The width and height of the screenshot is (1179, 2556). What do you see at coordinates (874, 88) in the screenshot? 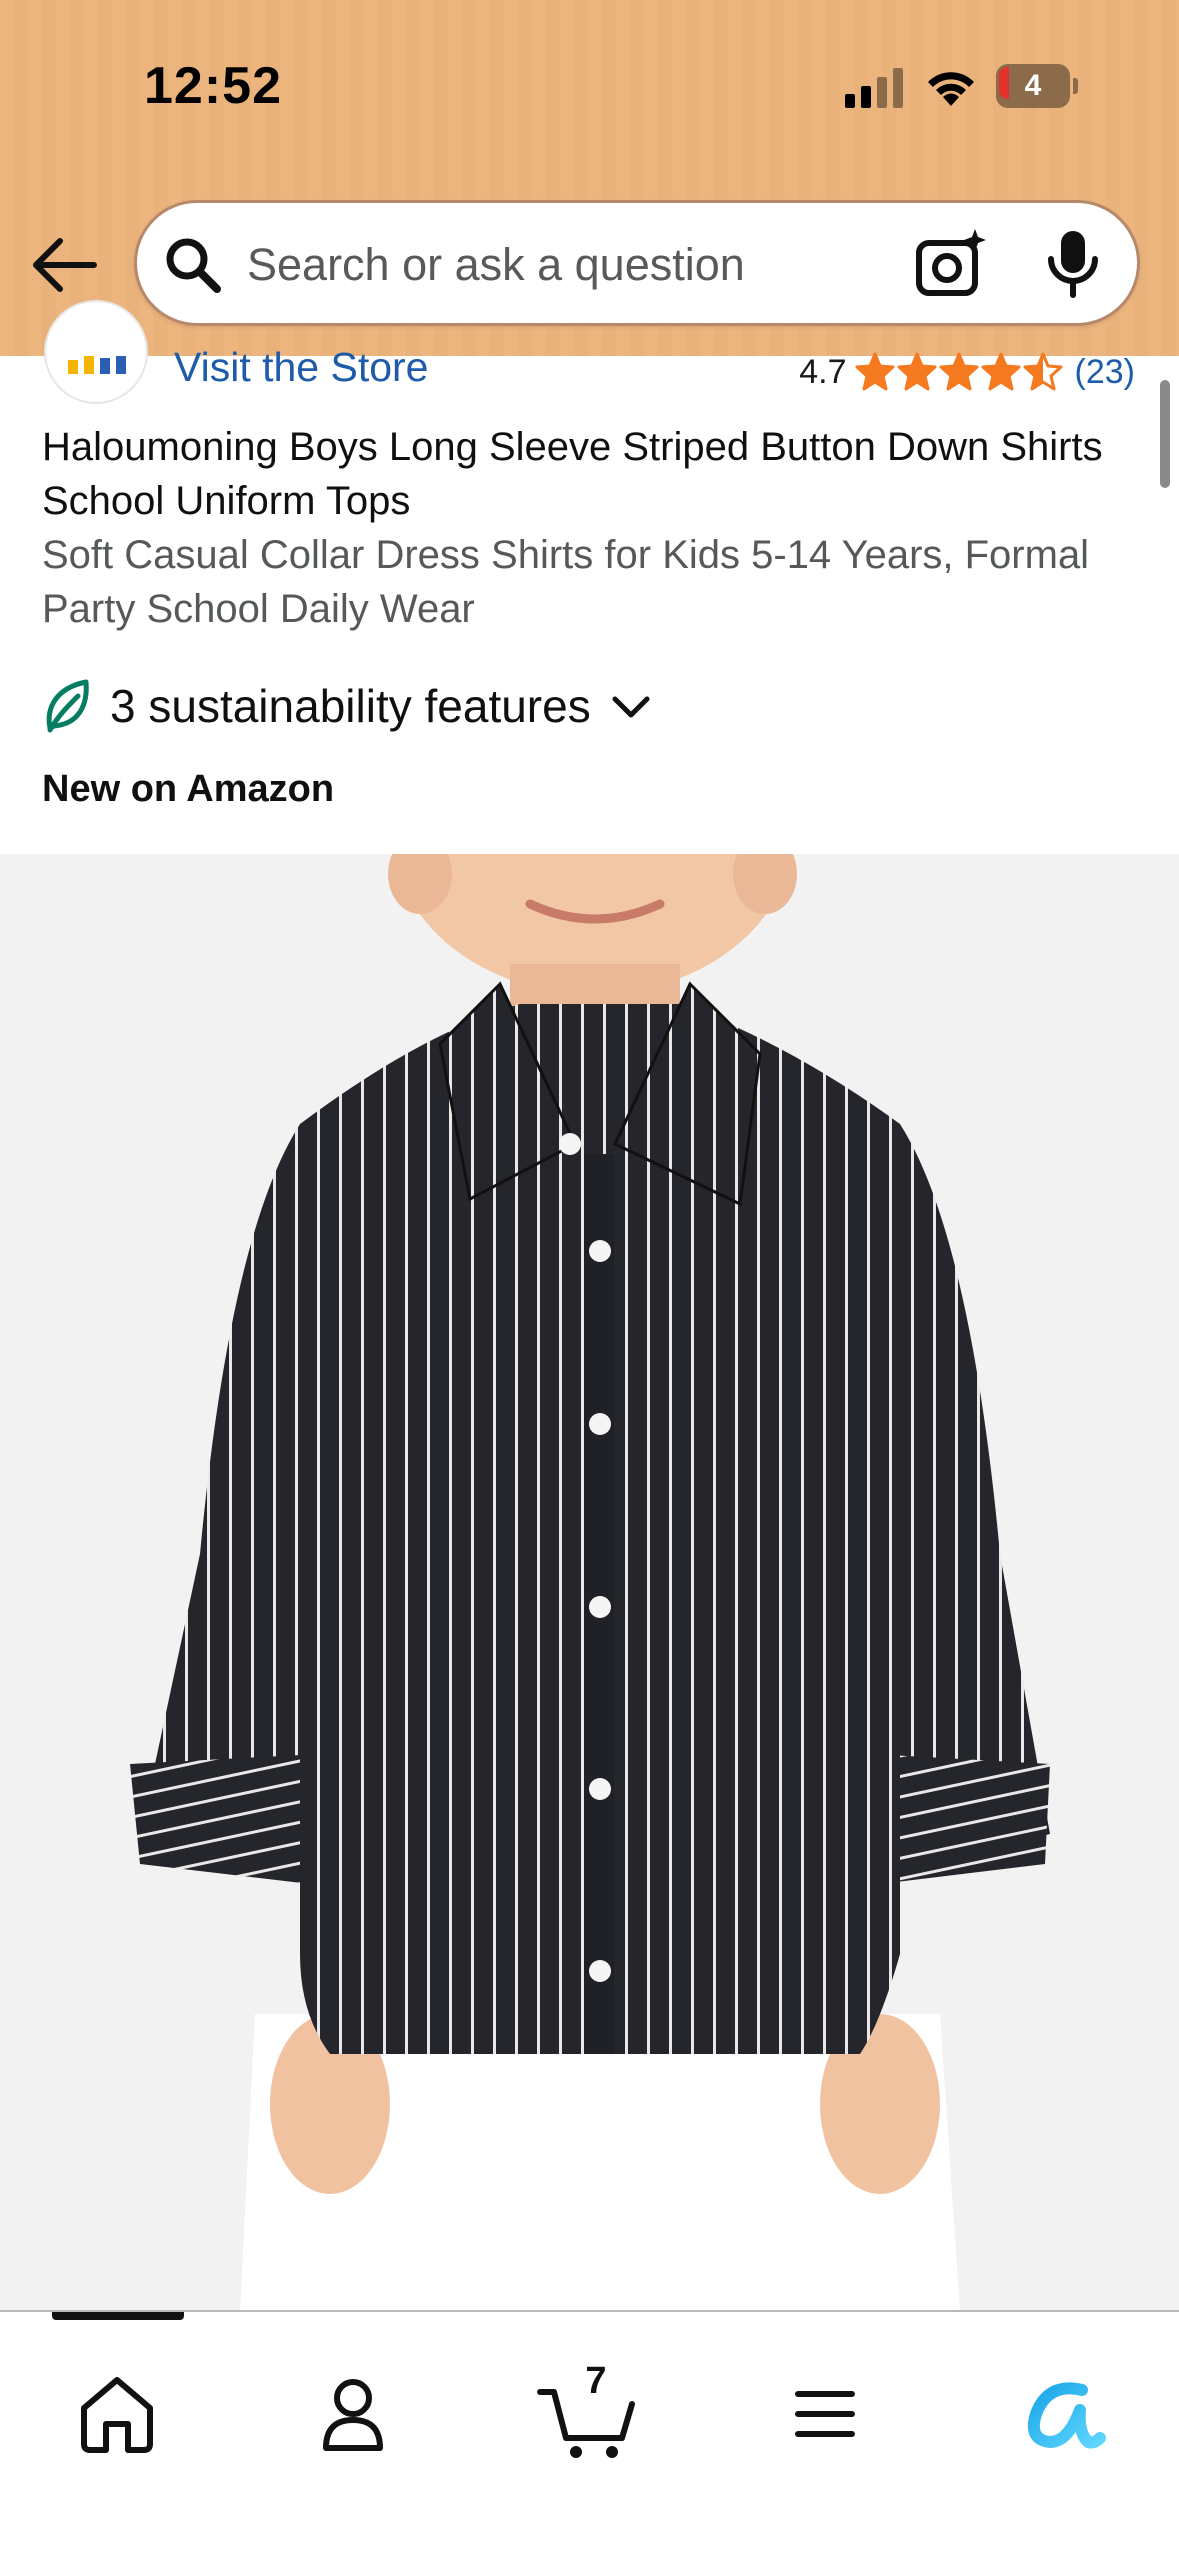
I see `cellular-signal-icon` at bounding box center [874, 88].